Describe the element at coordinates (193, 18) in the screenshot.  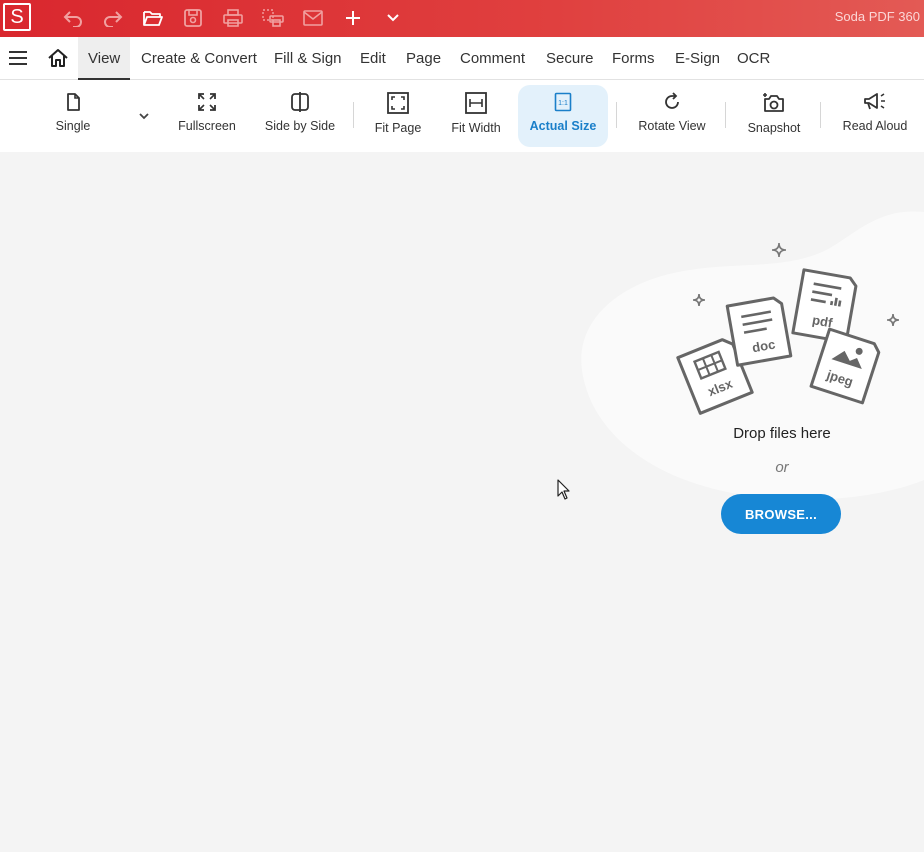
I see `save-icon` at that location.